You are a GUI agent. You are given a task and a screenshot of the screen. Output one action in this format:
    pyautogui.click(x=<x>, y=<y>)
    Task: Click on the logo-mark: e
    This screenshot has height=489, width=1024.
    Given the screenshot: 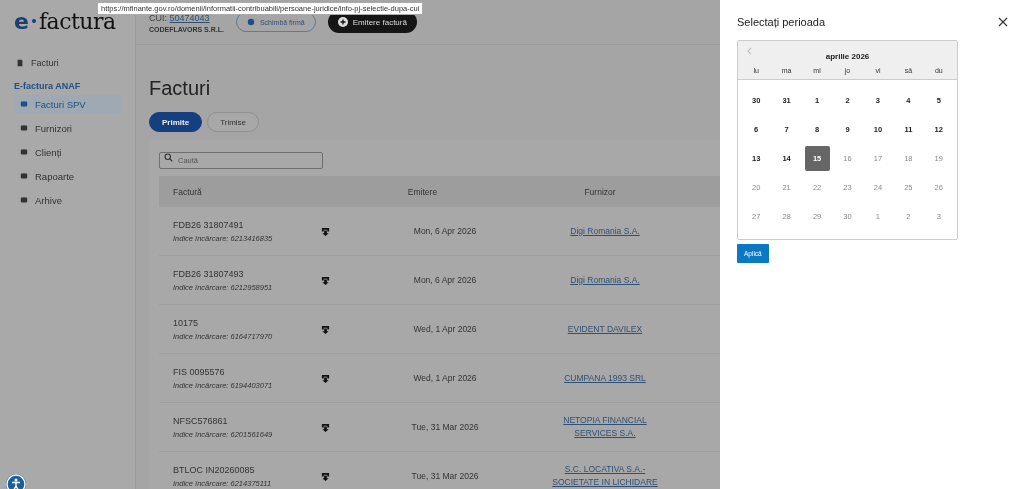 What is the action you would take?
    pyautogui.click(x=21, y=21)
    